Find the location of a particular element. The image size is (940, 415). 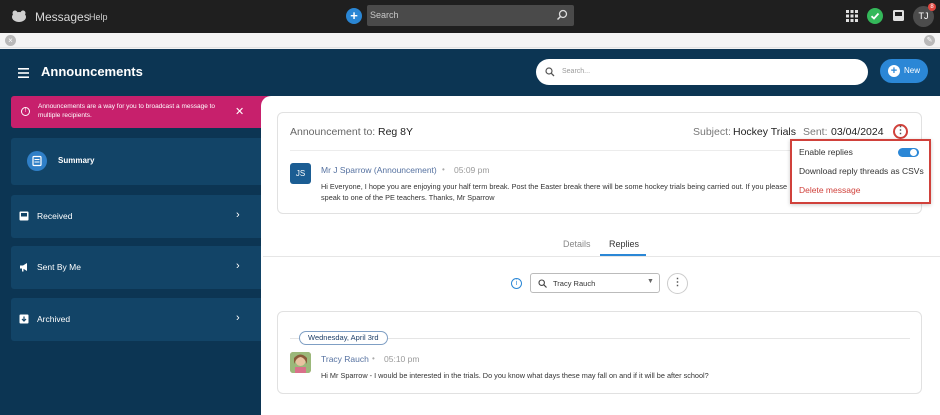

alert-close-icon: ✕ is located at coordinates (239, 111).